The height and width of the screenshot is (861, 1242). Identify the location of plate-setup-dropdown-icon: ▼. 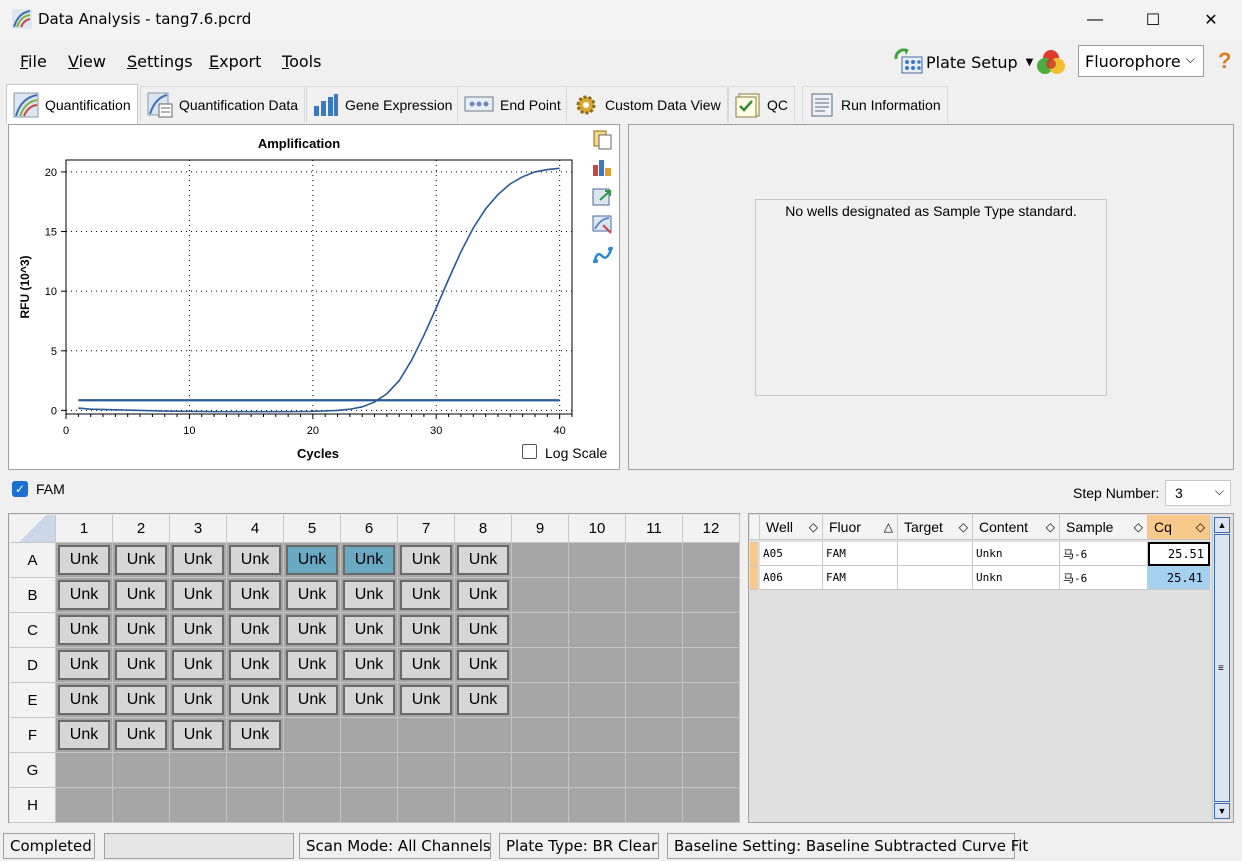
(1030, 62).